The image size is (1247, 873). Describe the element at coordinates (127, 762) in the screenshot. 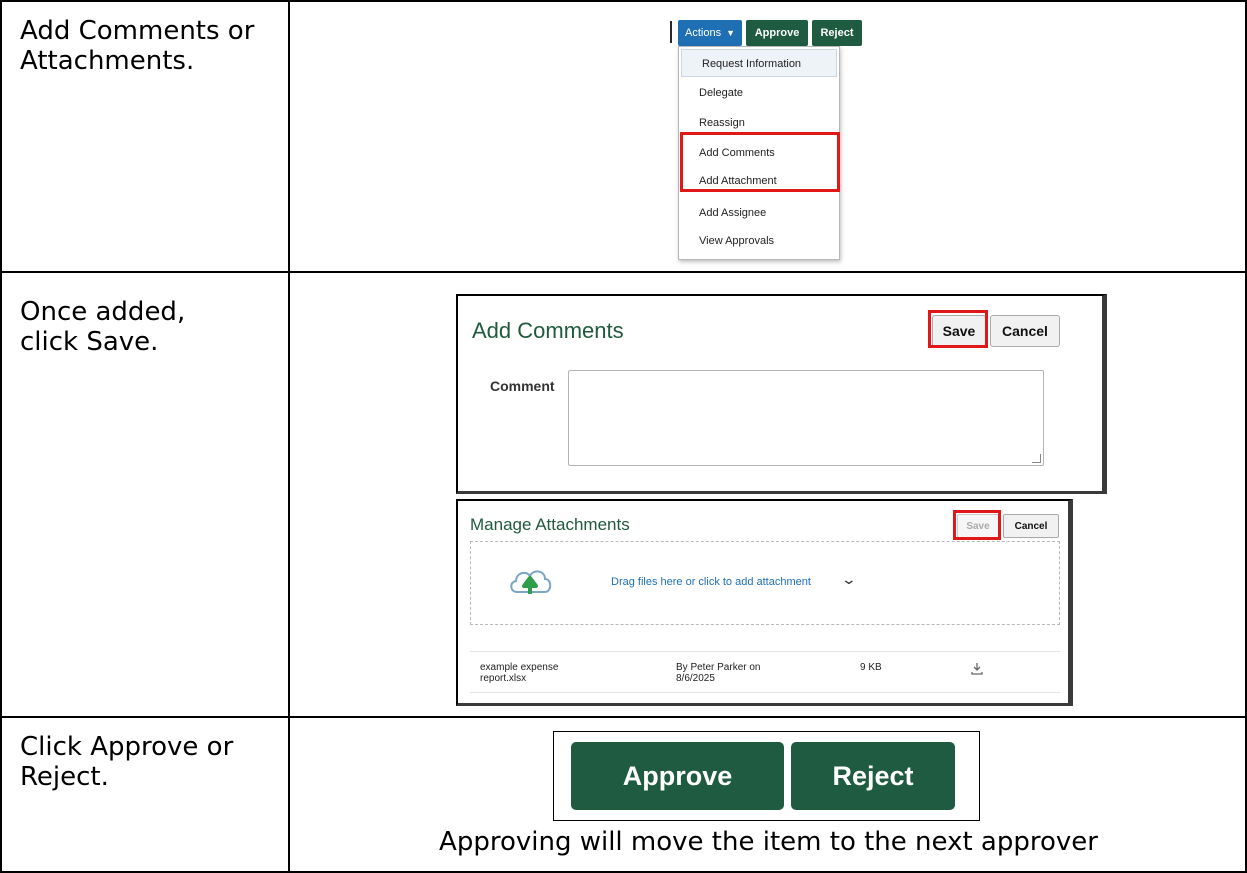

I see `step-3-instruction: Click Approve or Reject.` at that location.